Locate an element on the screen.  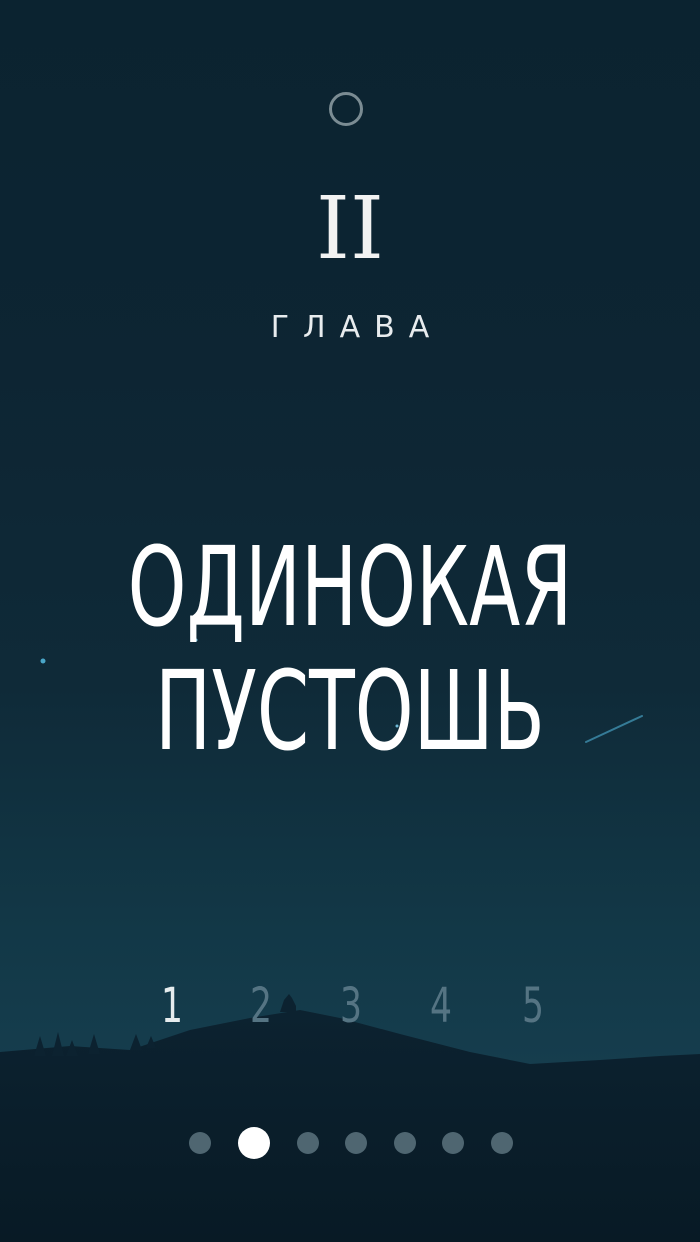
level-4: 4 is located at coordinates (441, 1006).